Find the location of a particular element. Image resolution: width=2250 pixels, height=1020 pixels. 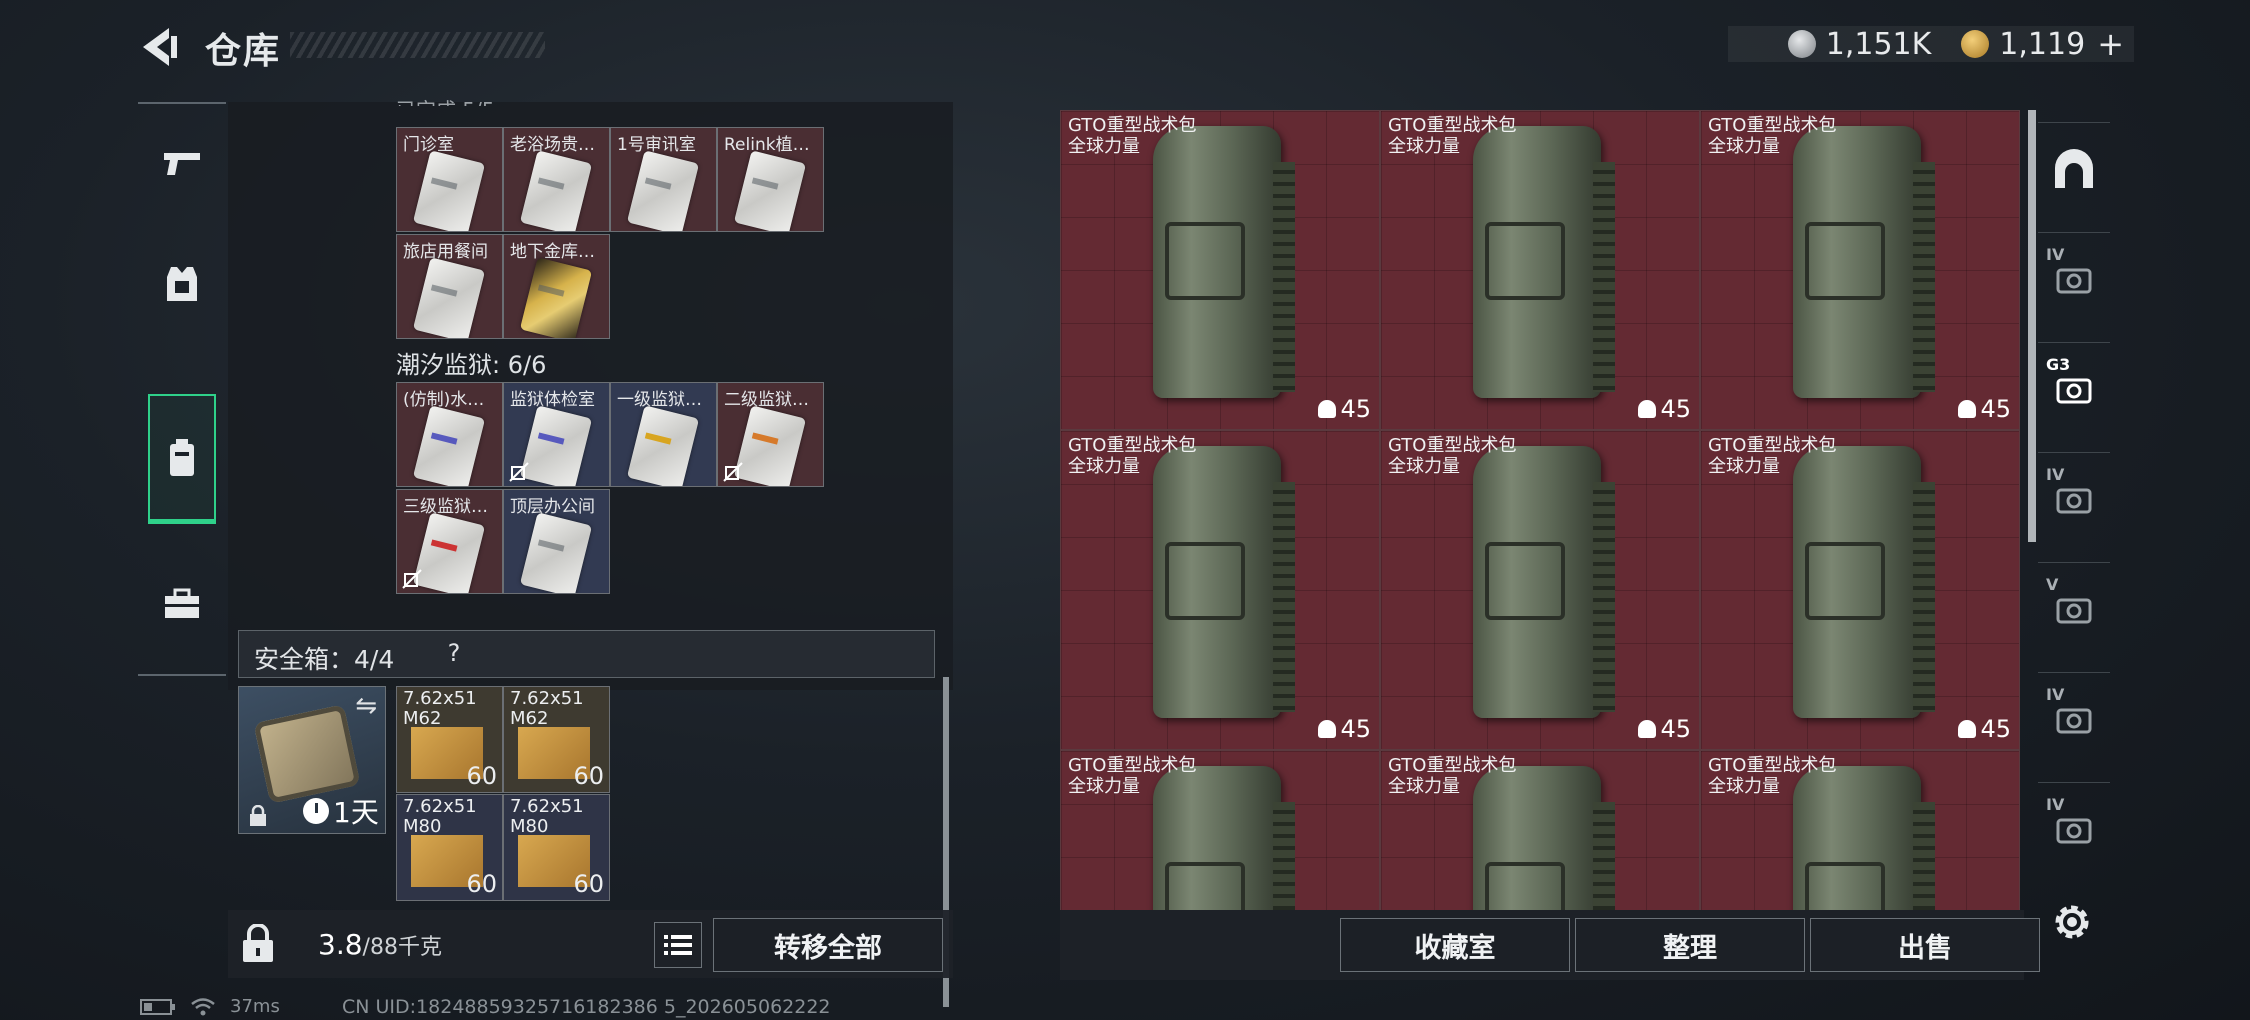

section-title-prison: 潮汐监狱: 6/6 is located at coordinates (471, 365).